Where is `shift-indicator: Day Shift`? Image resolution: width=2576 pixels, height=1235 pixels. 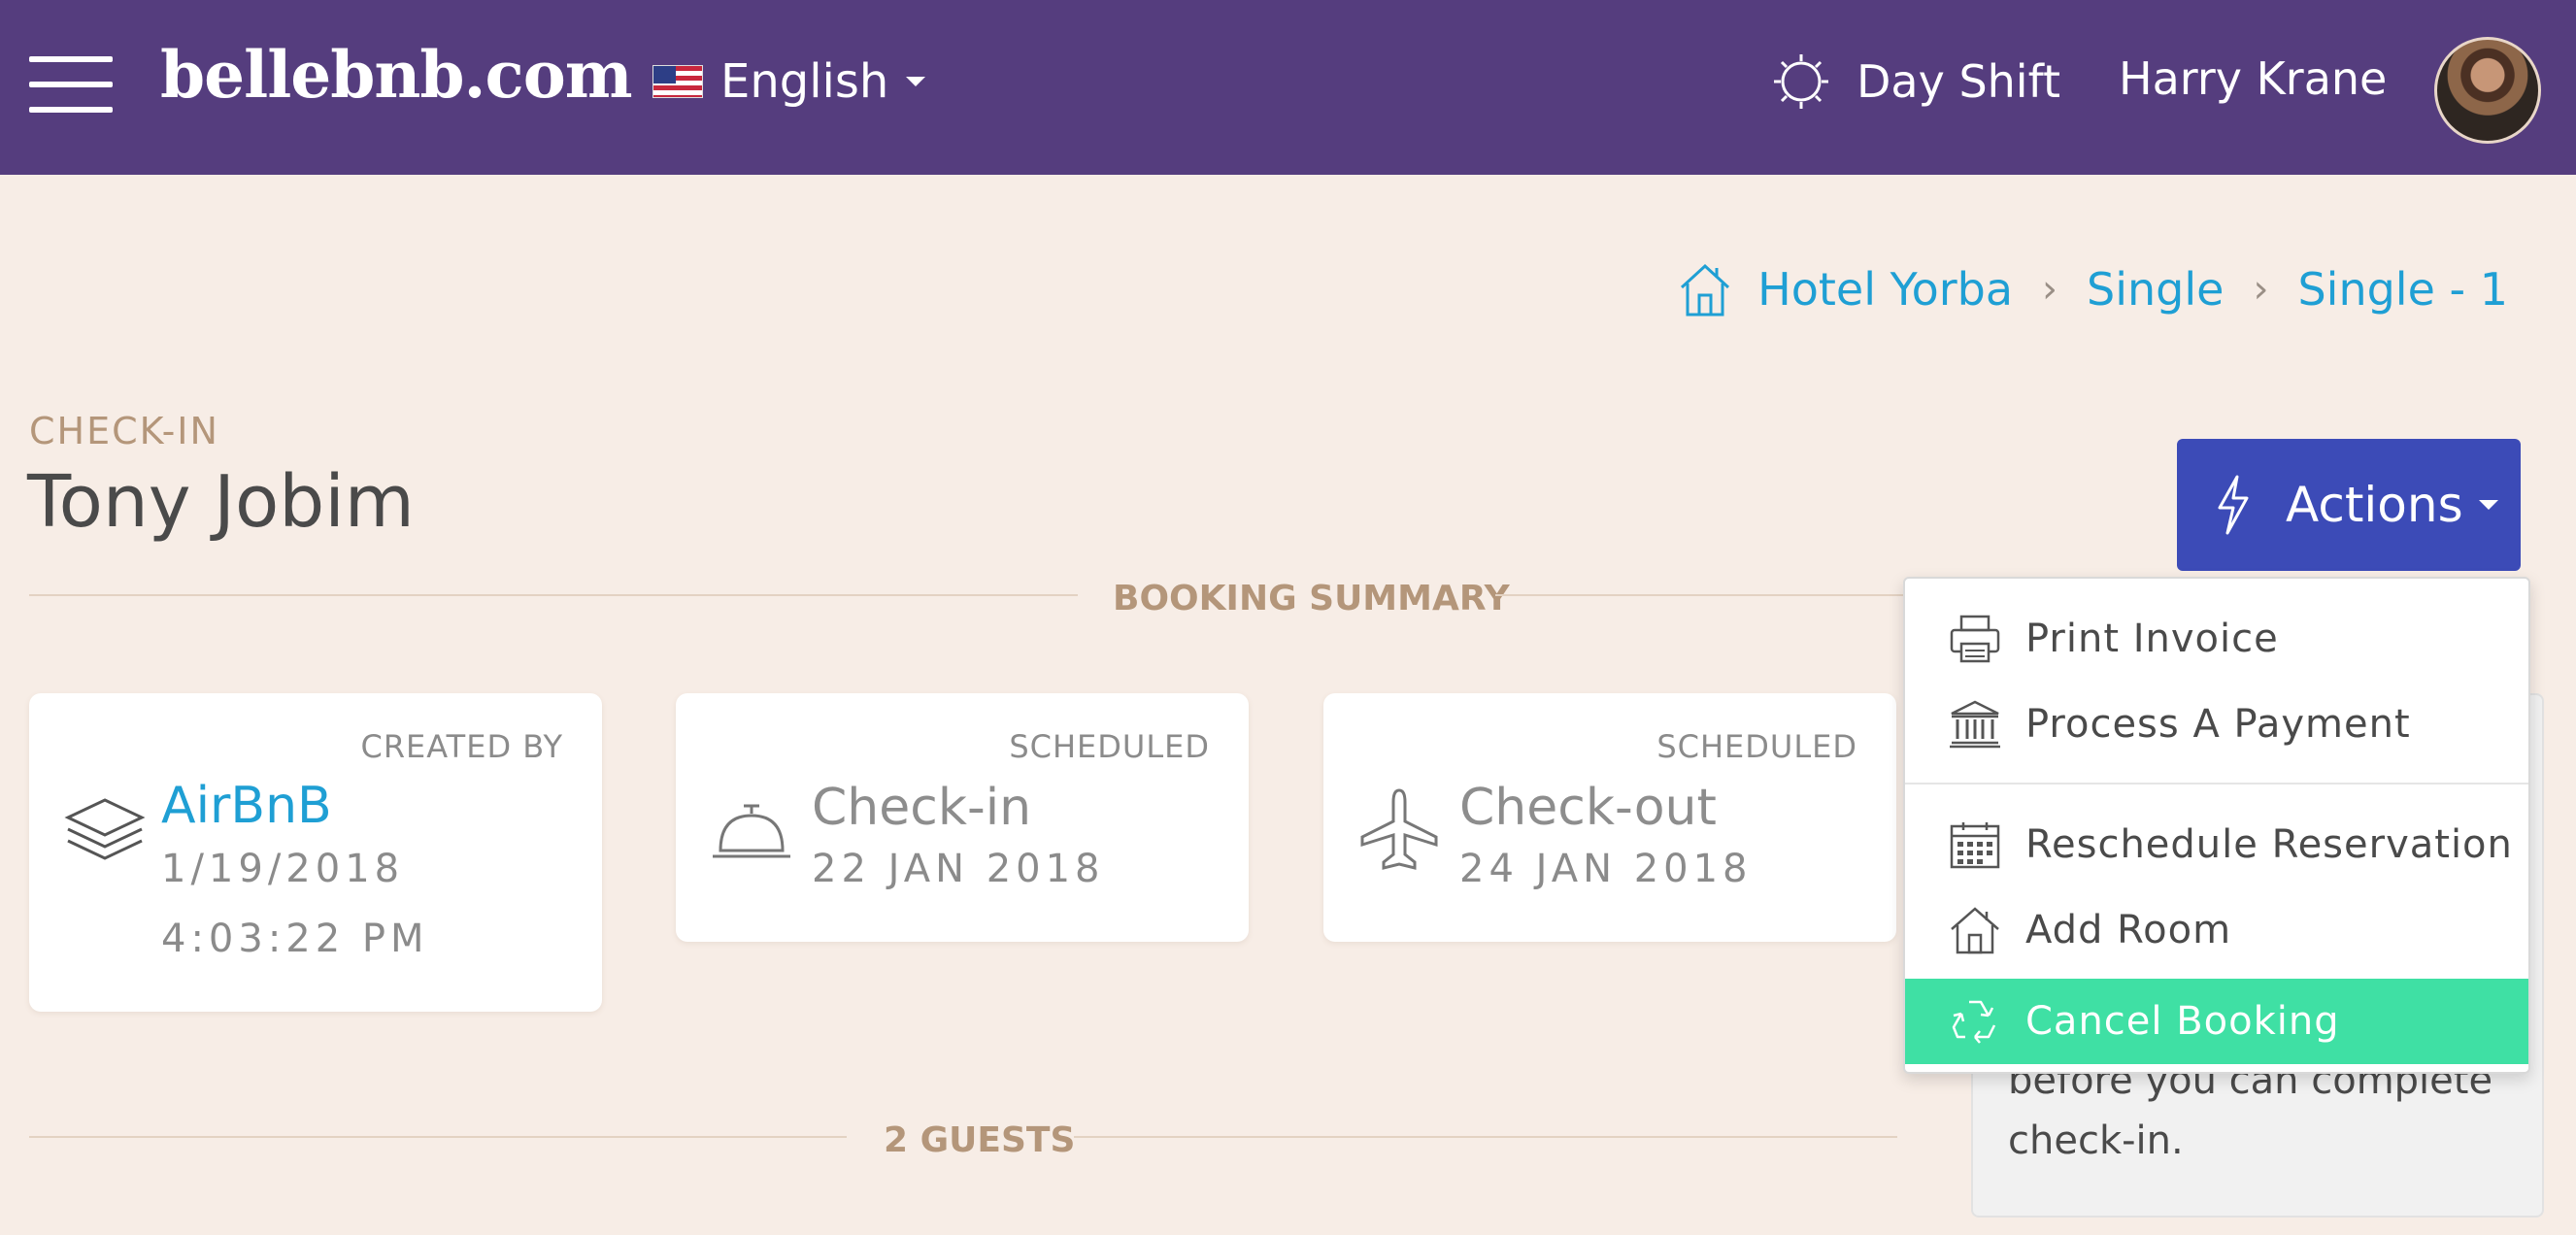
shift-indicator: Day Shift is located at coordinates (1917, 82).